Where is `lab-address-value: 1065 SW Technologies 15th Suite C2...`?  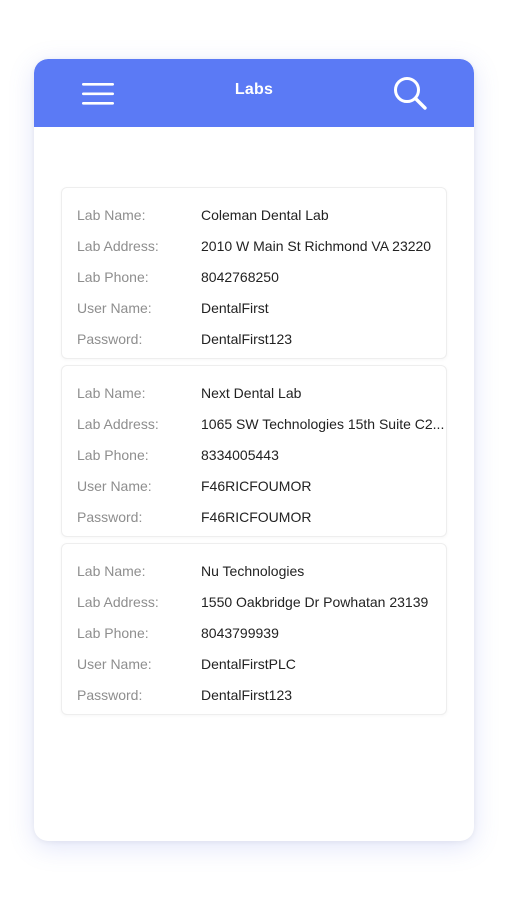
lab-address-value: 1065 SW Technologies 15th Suite C2... is located at coordinates (323, 423).